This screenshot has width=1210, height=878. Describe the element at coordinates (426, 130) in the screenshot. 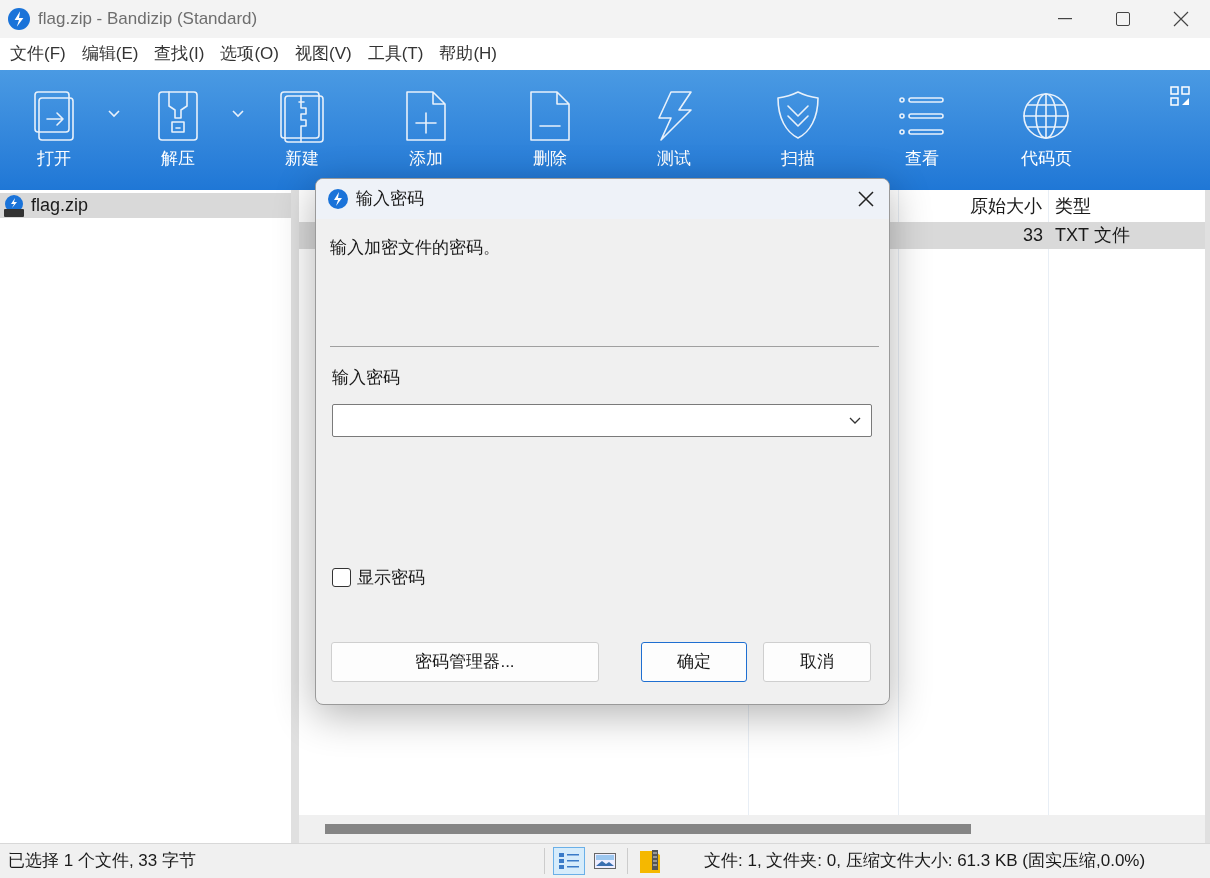

I see `toolbar-button: 添加` at that location.